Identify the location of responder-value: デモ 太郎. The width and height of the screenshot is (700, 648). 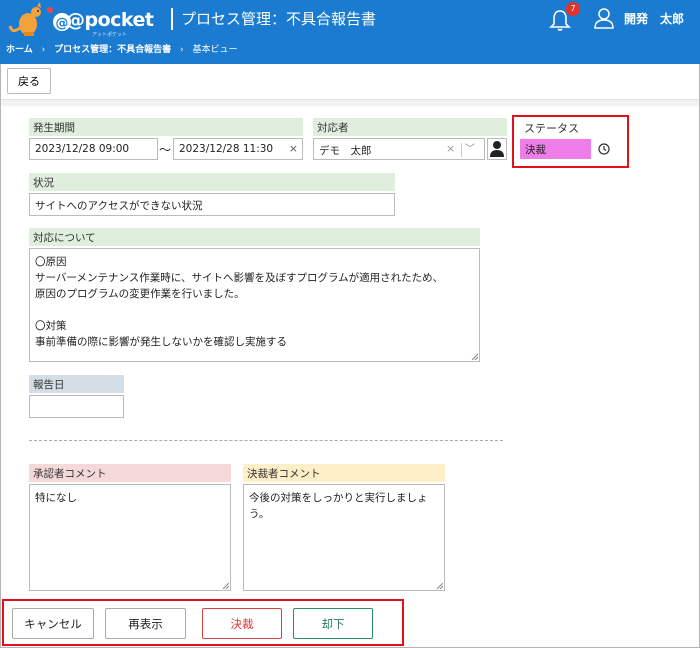
(345, 151).